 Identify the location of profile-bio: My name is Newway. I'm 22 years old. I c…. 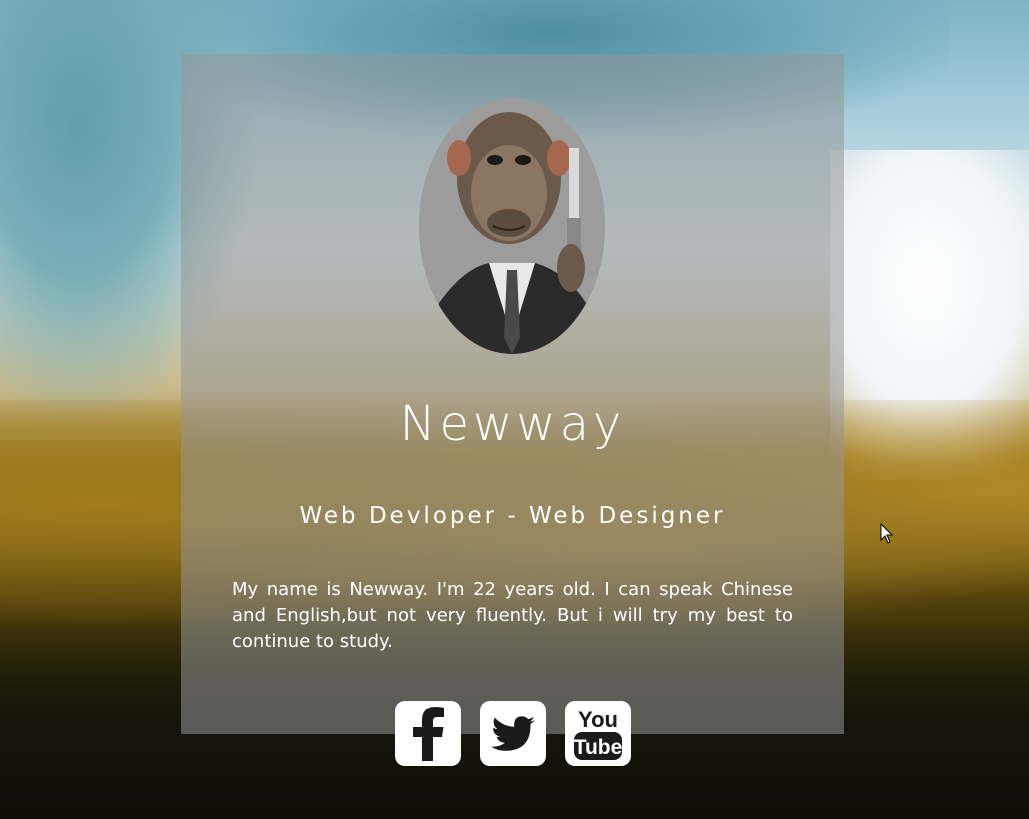
(512, 615).